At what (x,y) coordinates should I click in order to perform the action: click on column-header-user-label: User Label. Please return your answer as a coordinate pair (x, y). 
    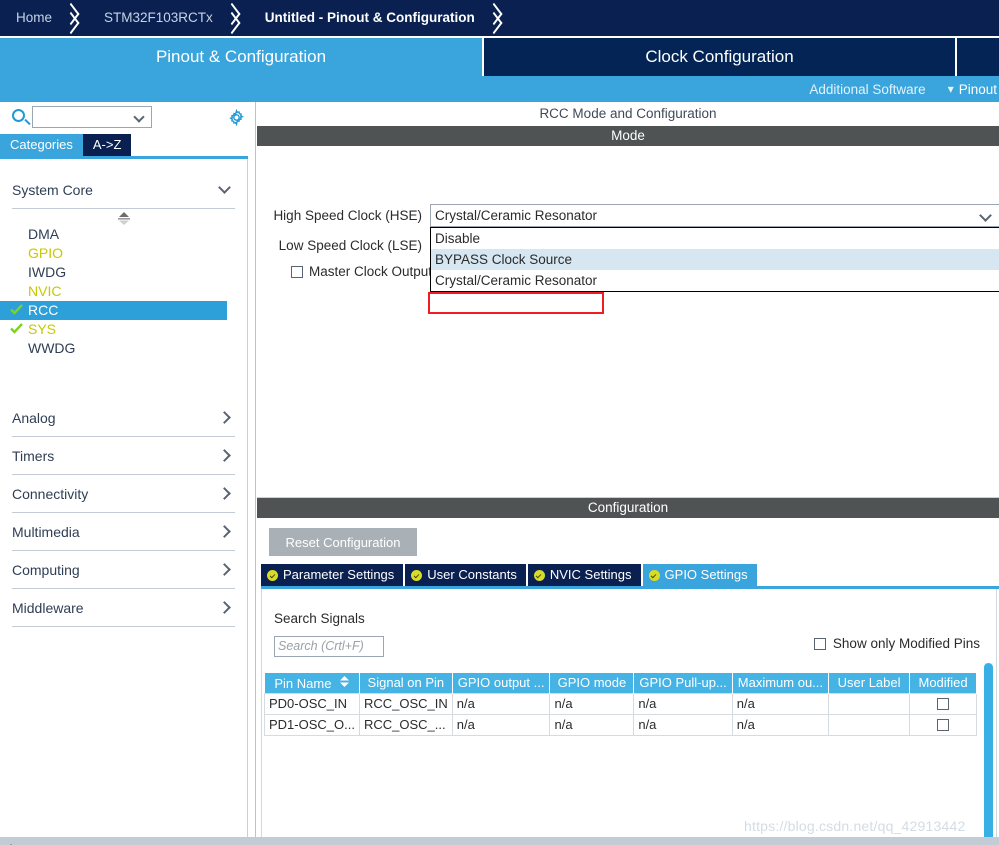
    Looking at the image, I should click on (869, 683).